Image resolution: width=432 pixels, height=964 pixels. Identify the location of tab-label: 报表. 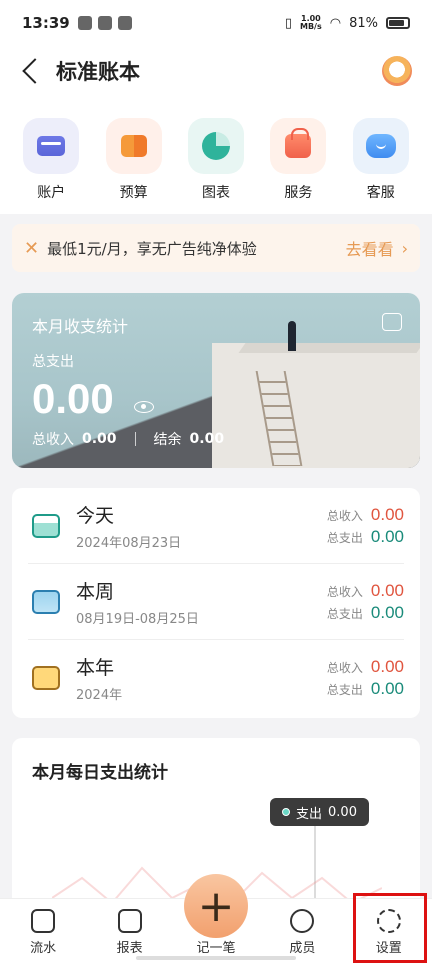
(129, 948).